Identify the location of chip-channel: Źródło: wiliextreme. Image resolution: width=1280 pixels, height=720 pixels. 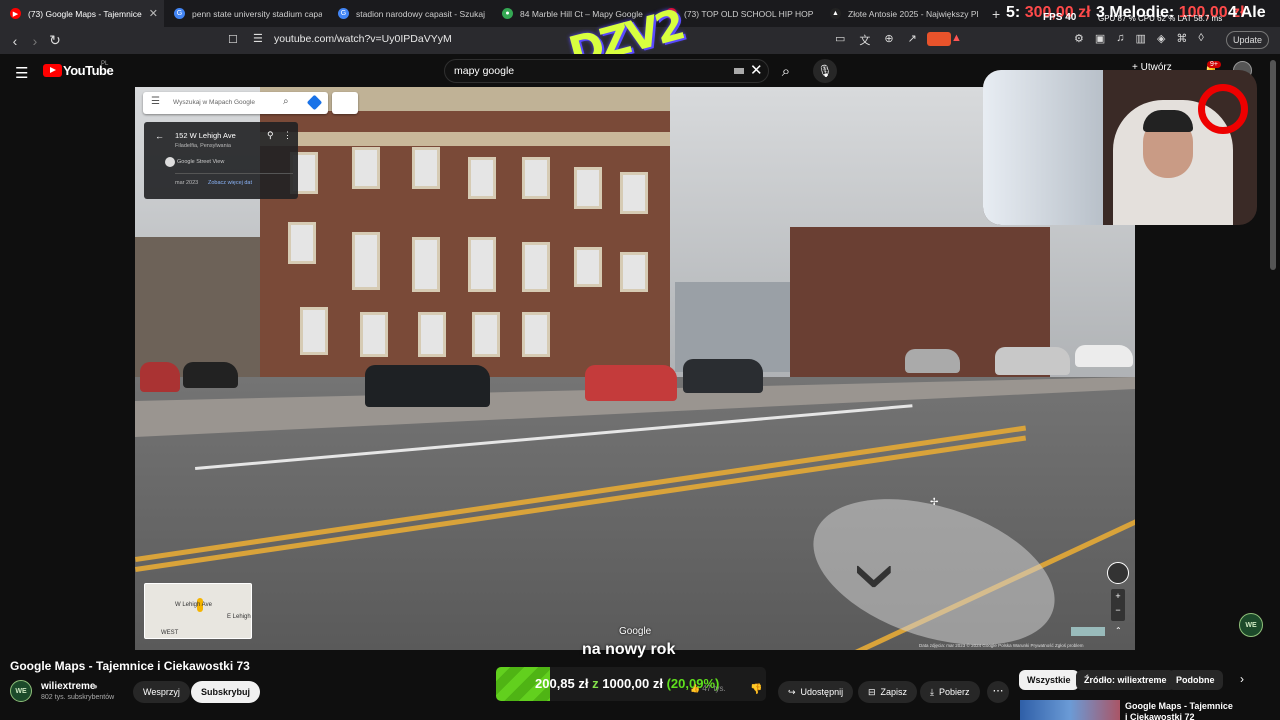
(1125, 680).